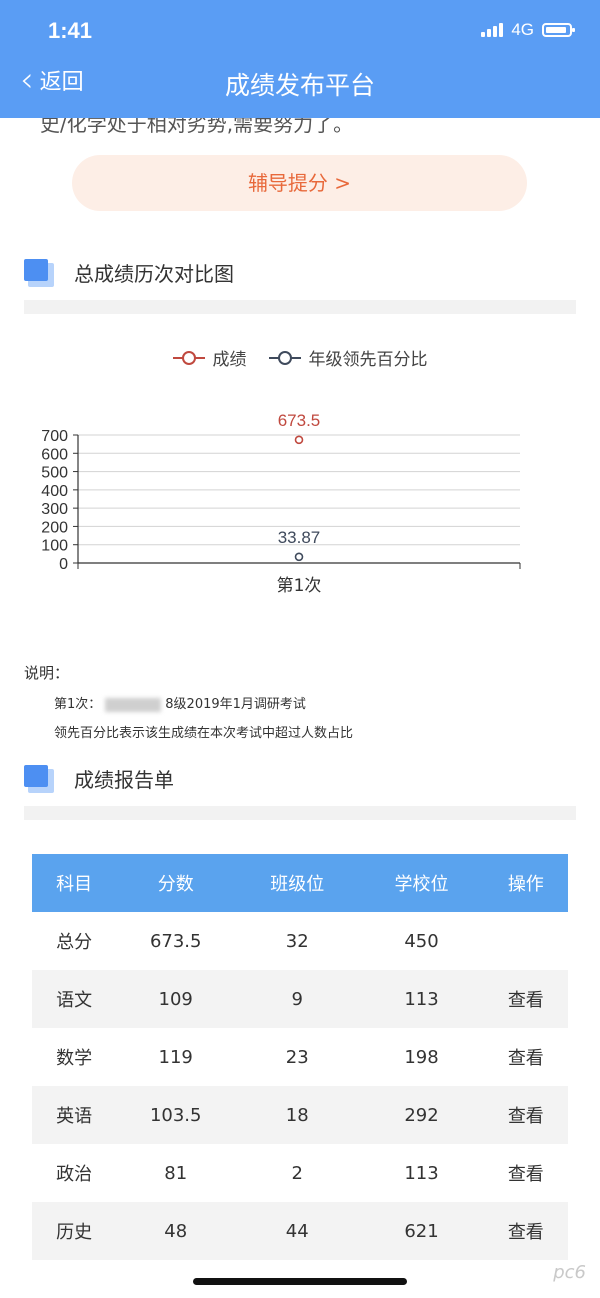 This screenshot has width=600, height=1298. I want to click on data-label: 33.87, so click(299, 537).